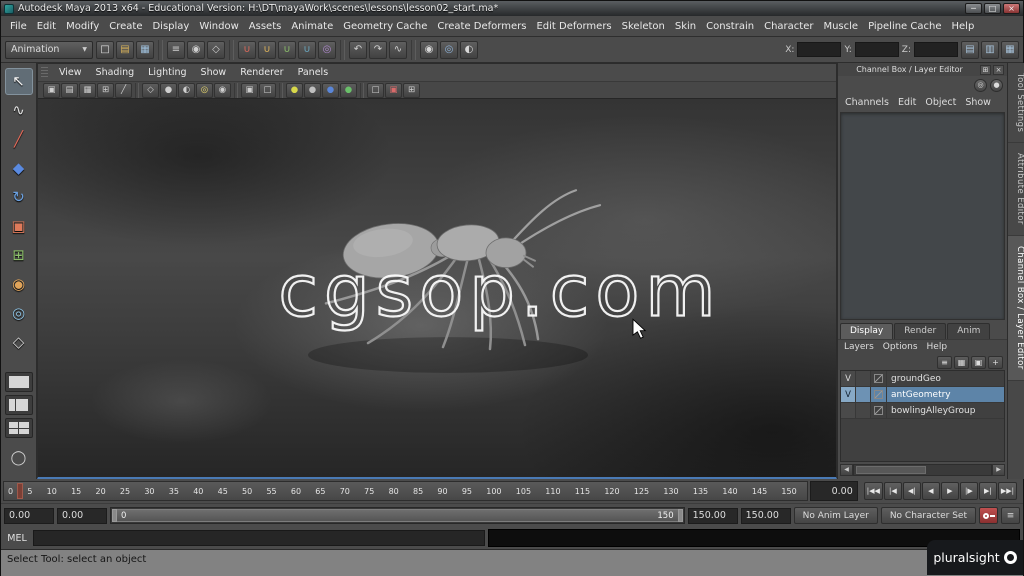 This screenshot has width=1024, height=576. What do you see at coordinates (848, 410) in the screenshot?
I see `layer-visibility-toggle` at bounding box center [848, 410].